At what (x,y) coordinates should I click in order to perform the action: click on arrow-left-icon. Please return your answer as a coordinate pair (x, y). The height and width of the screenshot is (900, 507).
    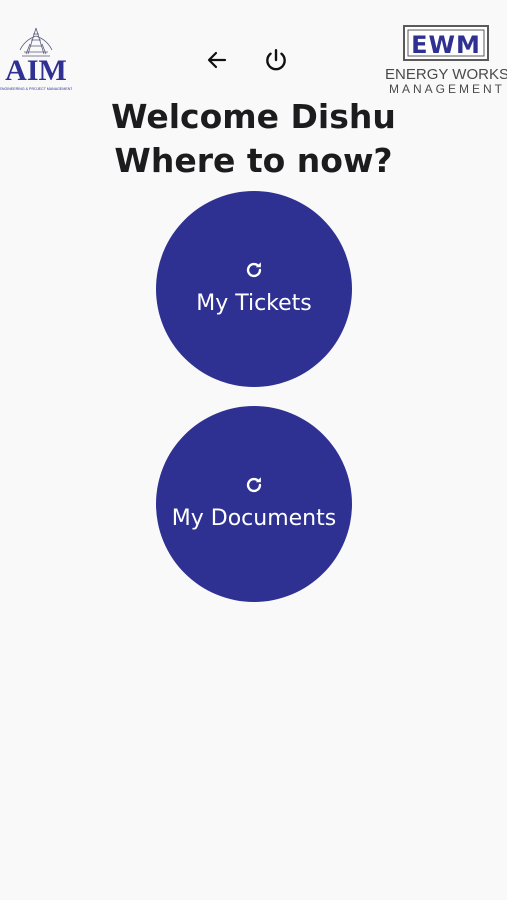
    Looking at the image, I should click on (217, 60).